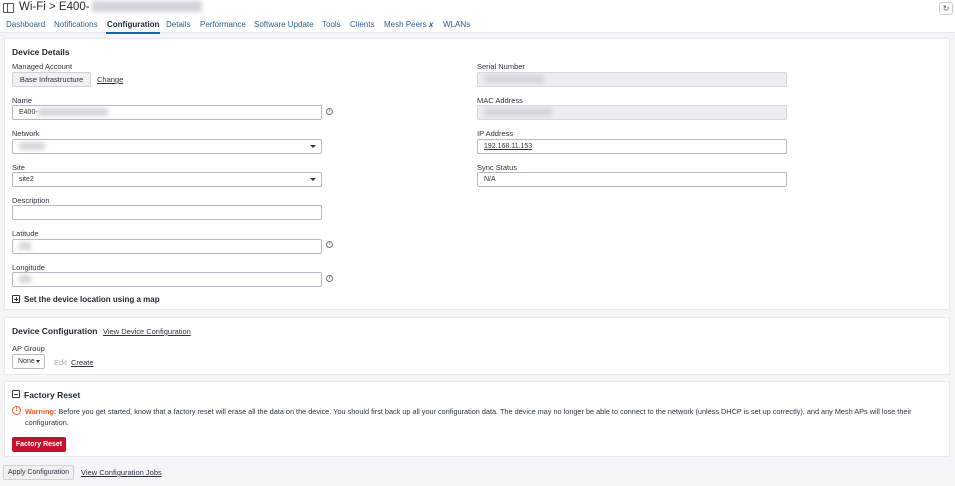 The width and height of the screenshot is (955, 486). What do you see at coordinates (18, 167) in the screenshot?
I see `site-label: Site` at bounding box center [18, 167].